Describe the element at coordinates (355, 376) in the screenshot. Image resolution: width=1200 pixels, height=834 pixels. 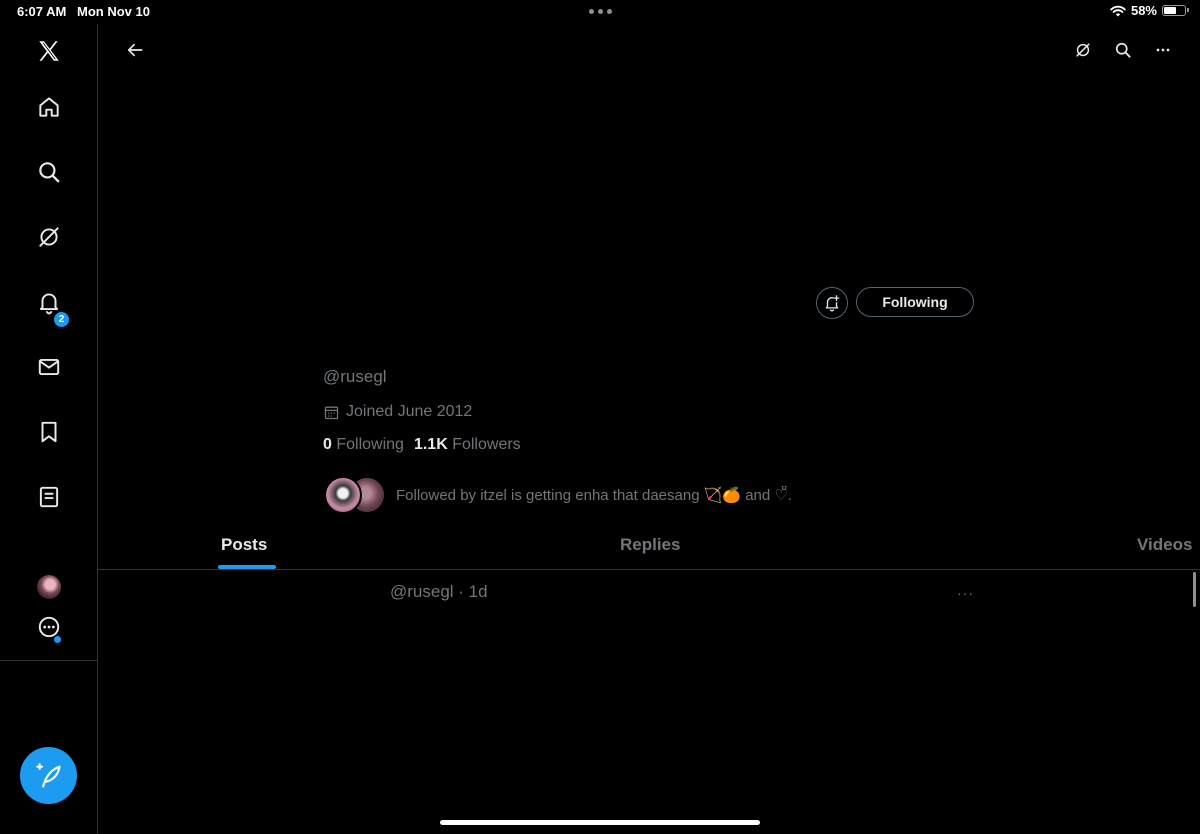
I see `profile-handle: @rusegl` at that location.